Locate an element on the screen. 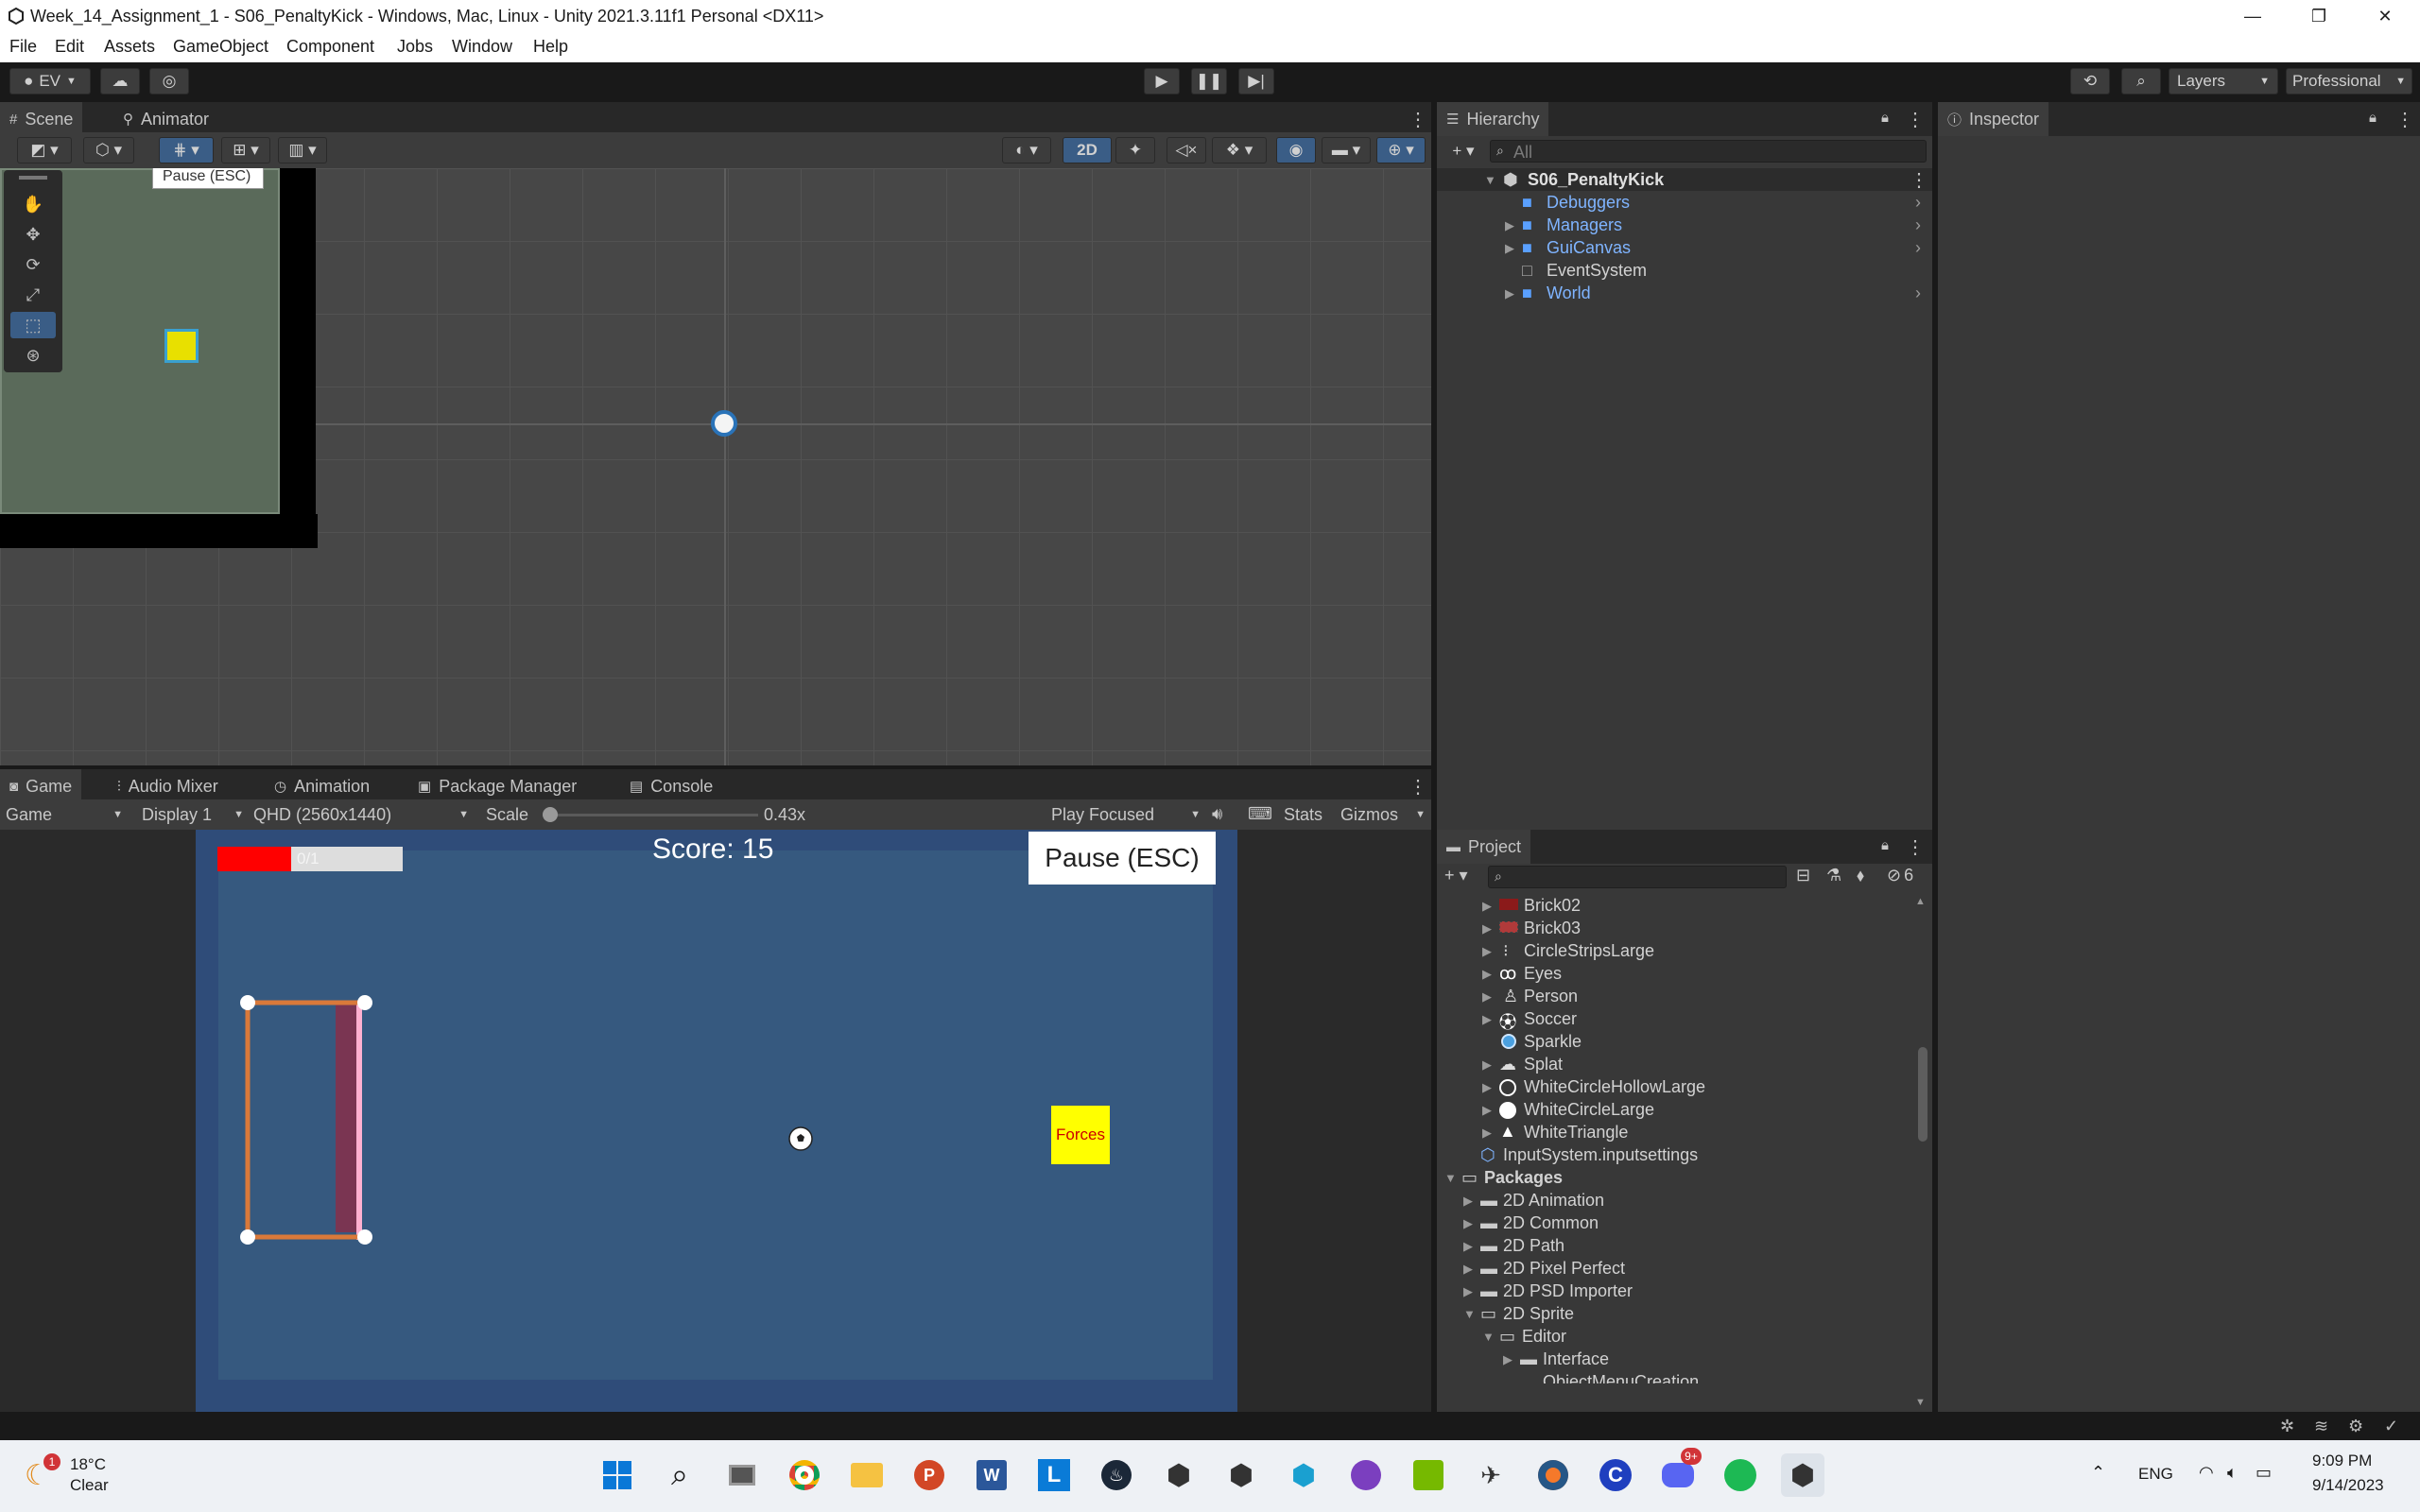 This screenshot has height=1512, width=2420. move-tool-button: ✥ is located at coordinates (33, 234).